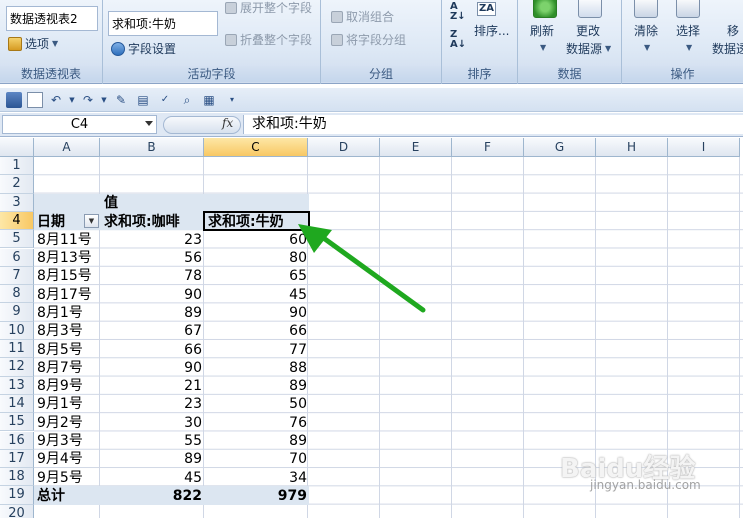  What do you see at coordinates (689, 47) in the screenshot?
I see `select-dropdown-icon: ▼` at bounding box center [689, 47].